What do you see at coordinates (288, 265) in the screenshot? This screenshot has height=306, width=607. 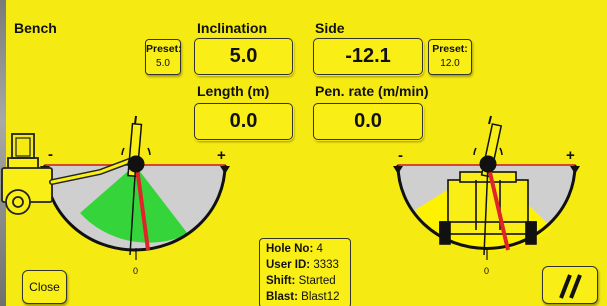 I see `user-id-label: User ID:` at bounding box center [288, 265].